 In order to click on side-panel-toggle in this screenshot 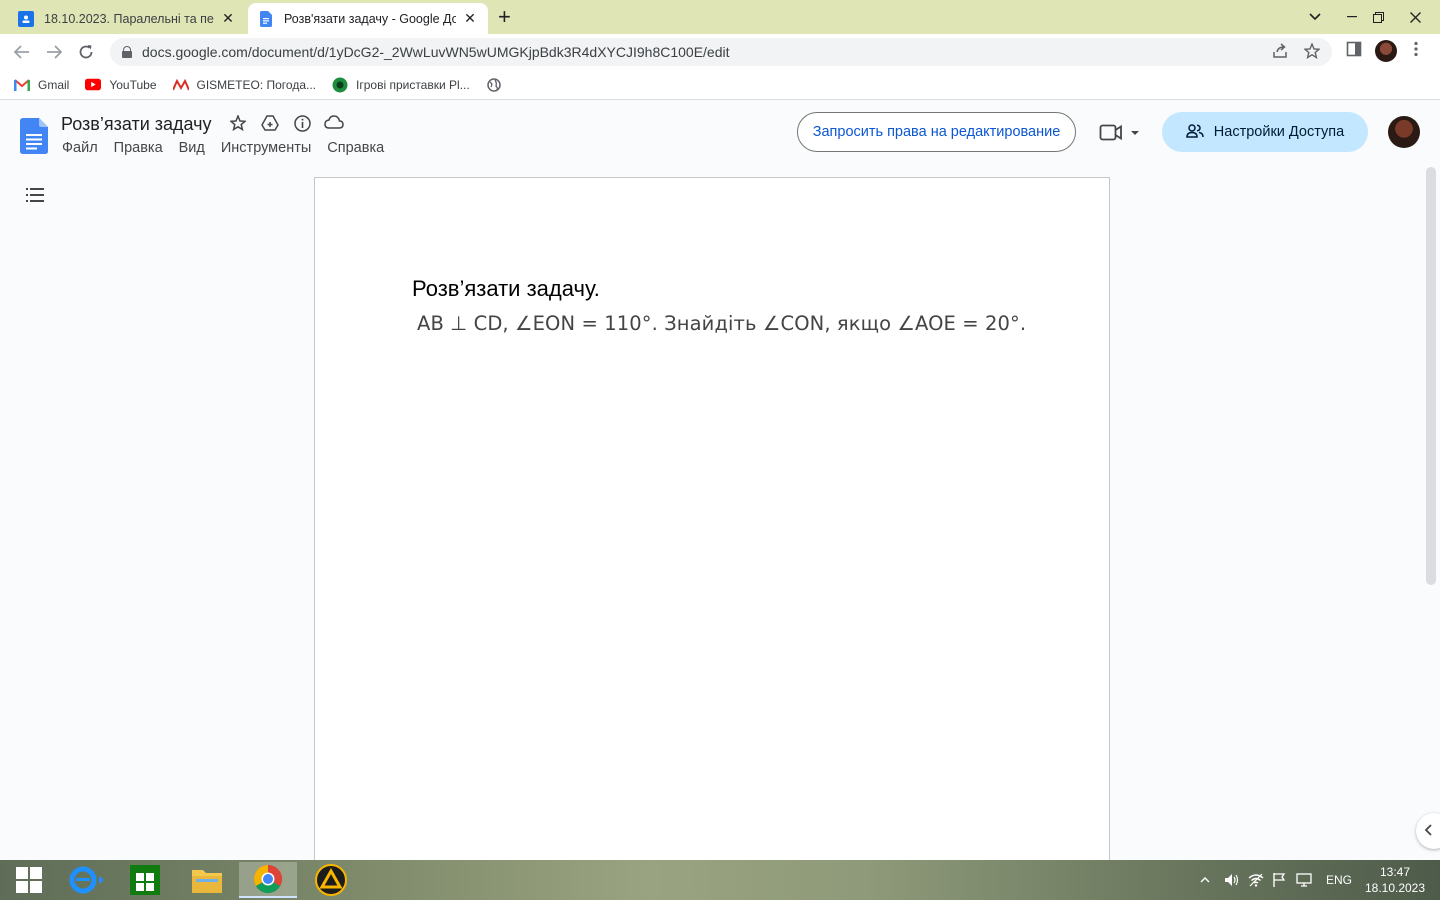, I will do `click(1428, 831)`.